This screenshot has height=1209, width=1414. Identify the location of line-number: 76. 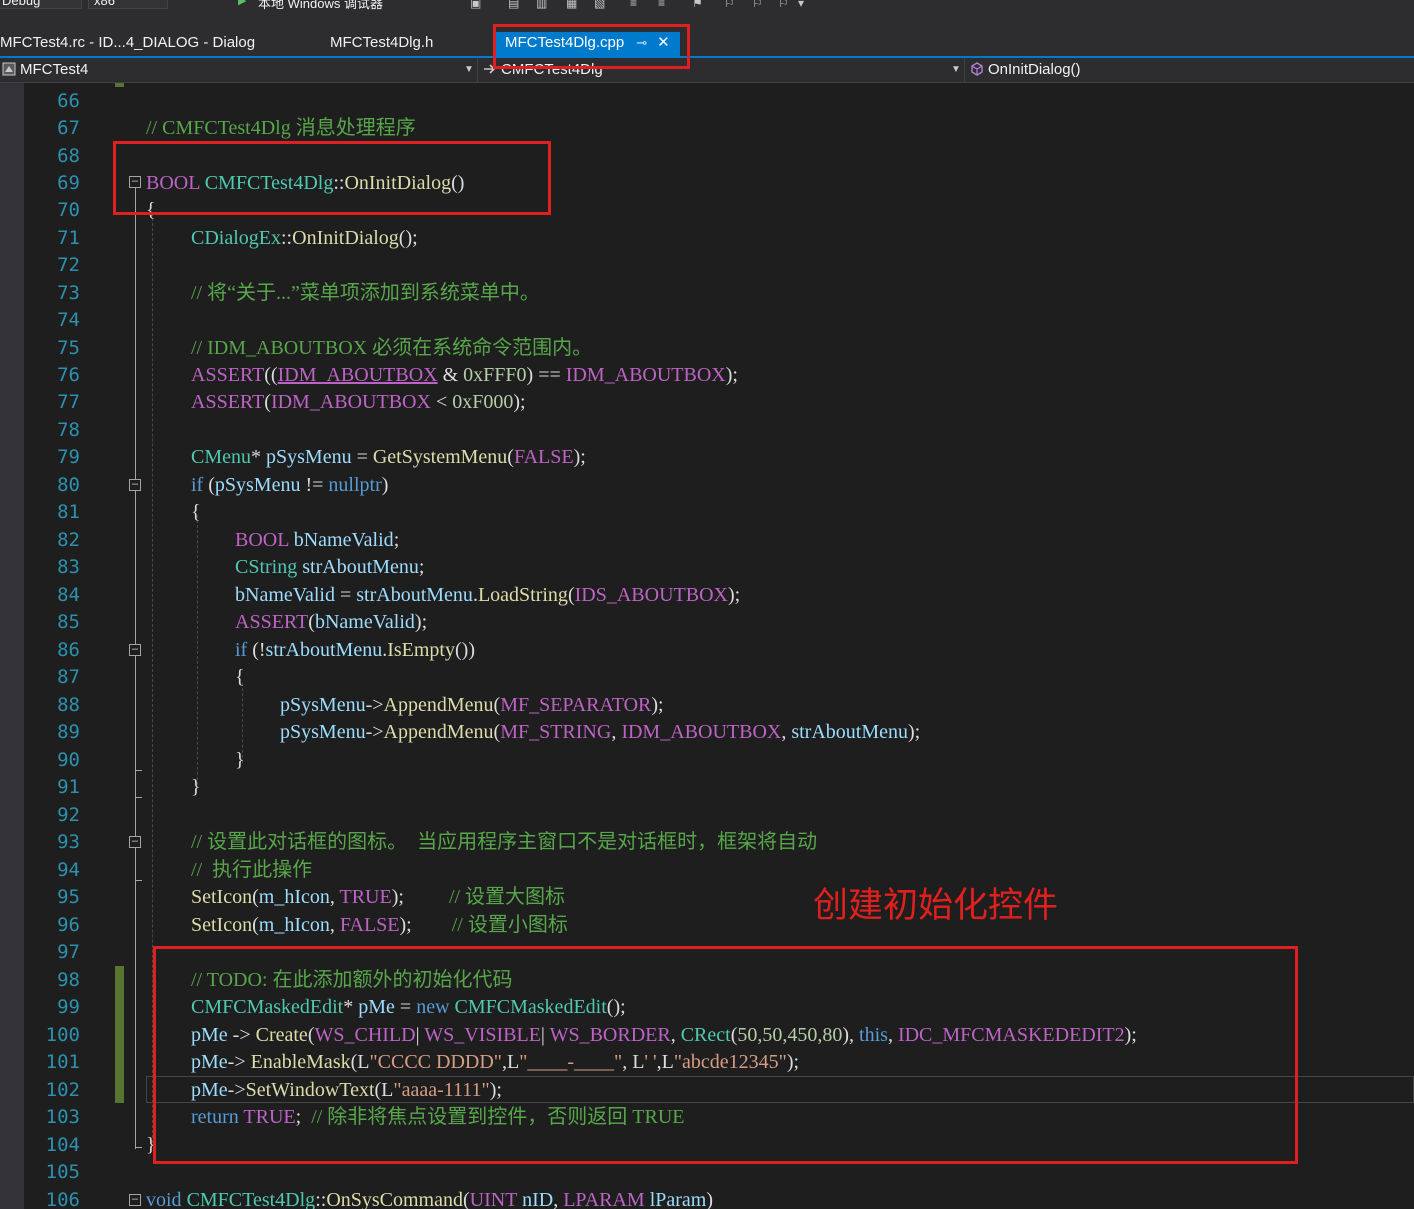
(68, 375).